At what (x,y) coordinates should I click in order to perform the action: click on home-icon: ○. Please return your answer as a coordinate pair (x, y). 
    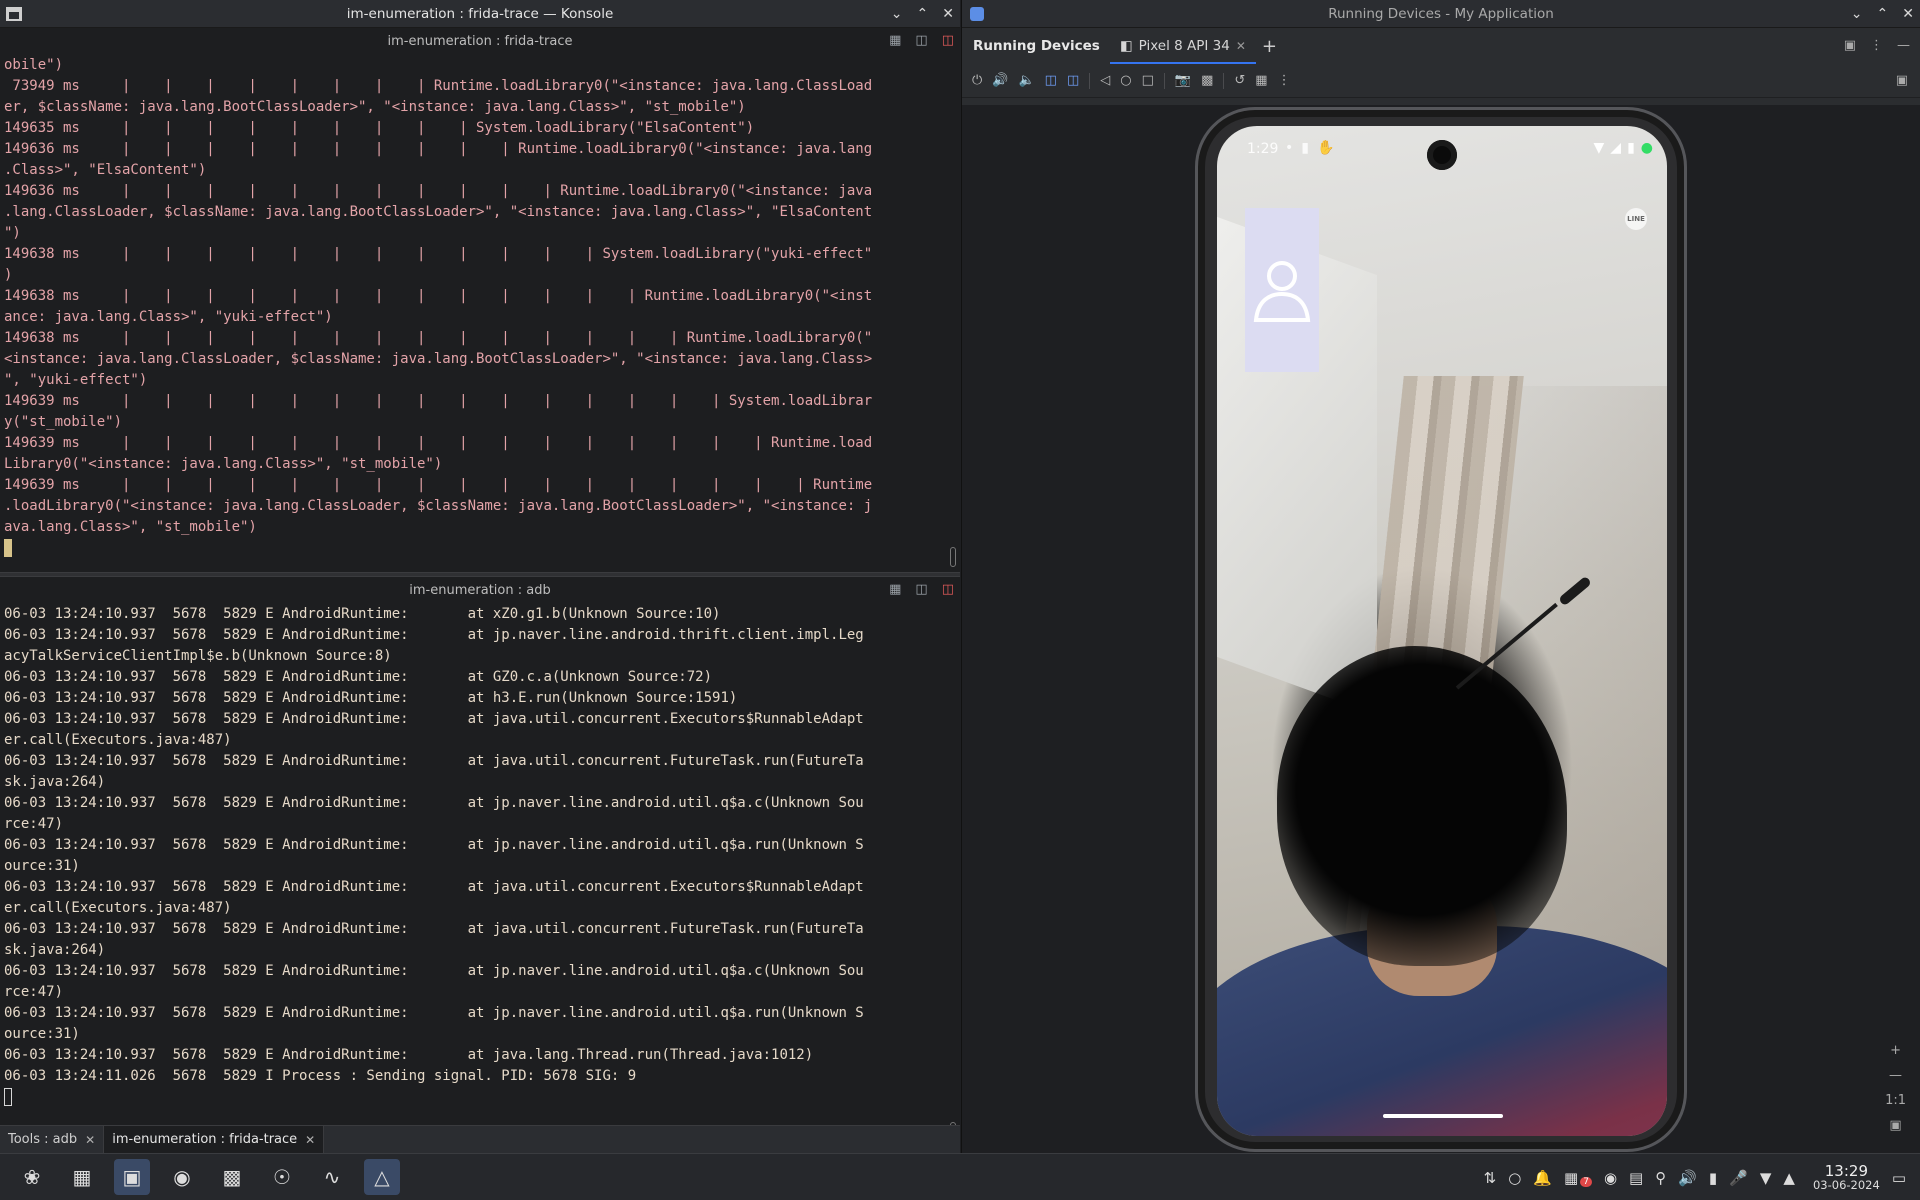
    Looking at the image, I should click on (1125, 80).